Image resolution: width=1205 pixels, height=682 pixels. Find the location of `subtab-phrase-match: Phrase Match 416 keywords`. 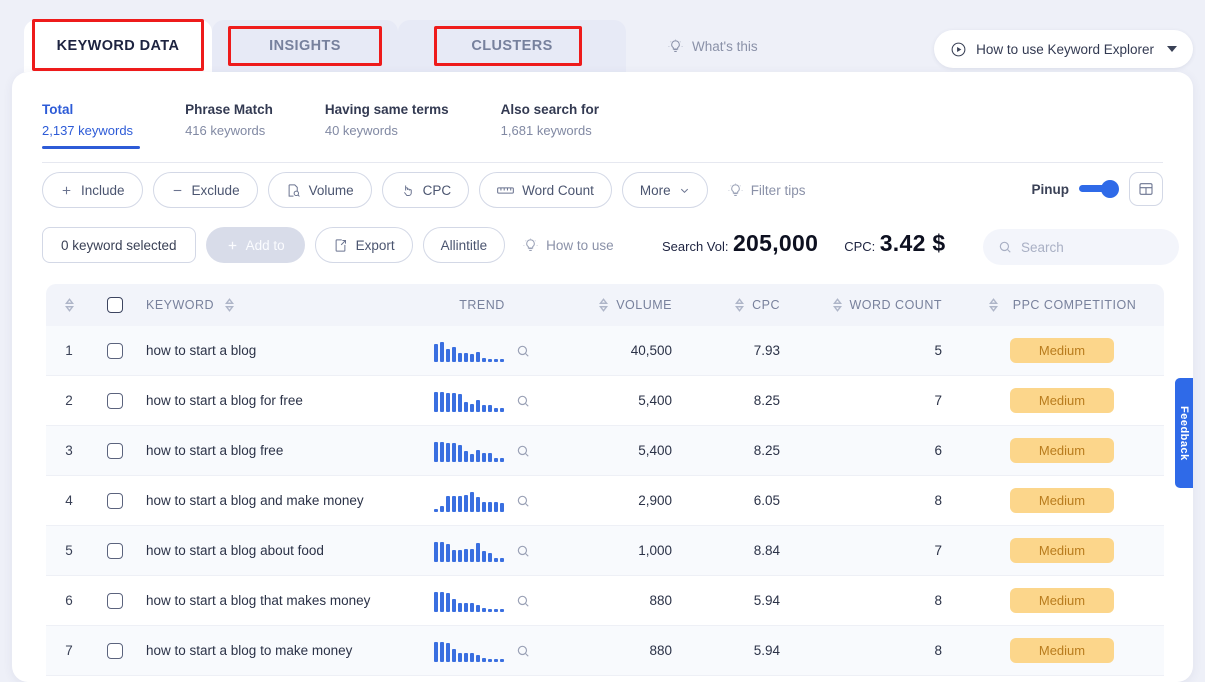

subtab-phrase-match: Phrase Match 416 keywords is located at coordinates (255, 121).